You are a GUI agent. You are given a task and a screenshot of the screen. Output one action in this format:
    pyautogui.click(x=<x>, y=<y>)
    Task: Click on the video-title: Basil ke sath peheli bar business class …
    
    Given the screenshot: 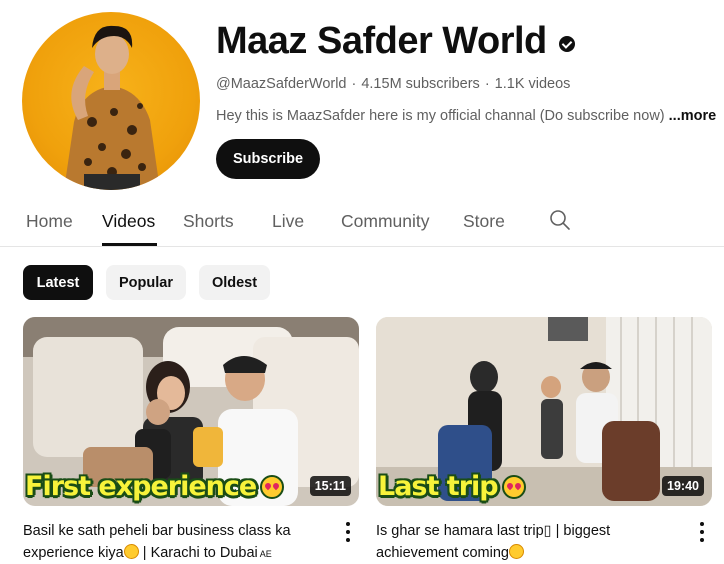 What is the action you would take?
    pyautogui.click(x=173, y=542)
    